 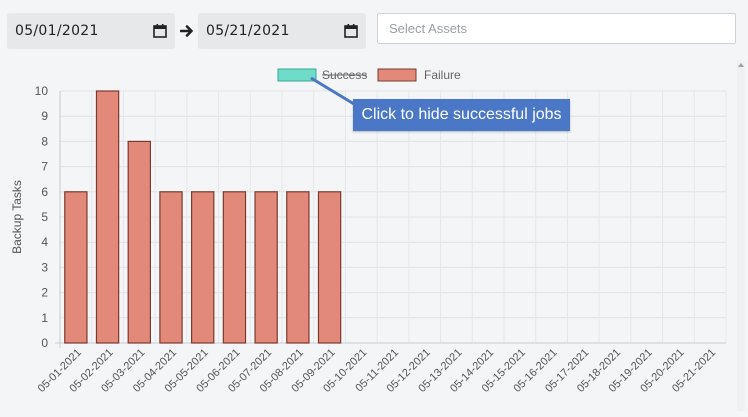 What do you see at coordinates (428, 28) in the screenshot?
I see `select-assets-placeholder: Select Assets` at bounding box center [428, 28].